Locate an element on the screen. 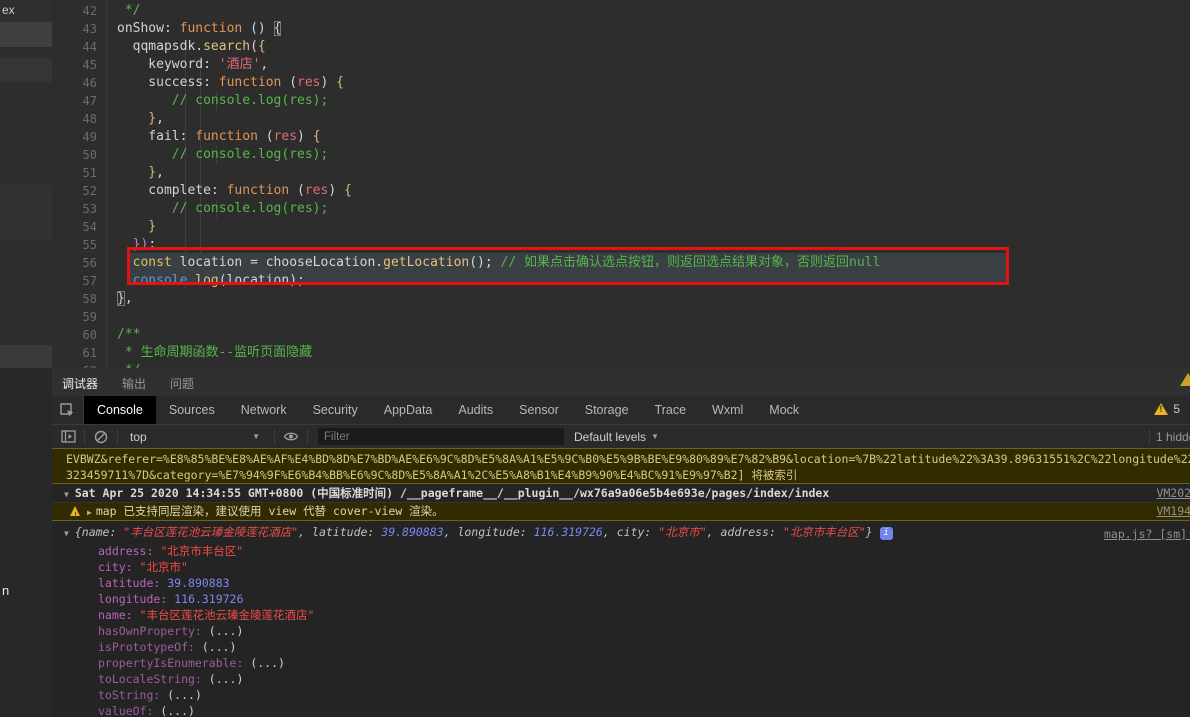 This screenshot has height=717, width=1190. tab-sources: Sources is located at coordinates (192, 410).